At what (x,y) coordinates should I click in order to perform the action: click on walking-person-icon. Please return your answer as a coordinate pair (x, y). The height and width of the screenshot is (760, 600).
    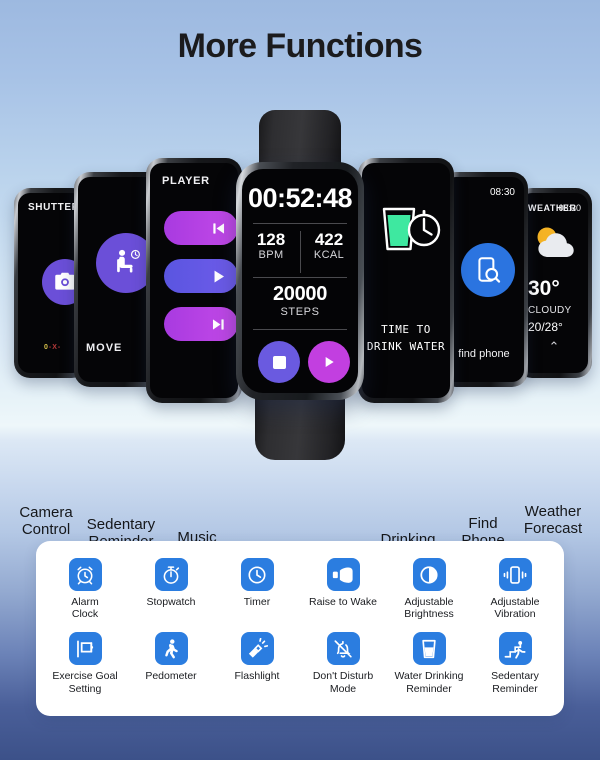
    Looking at the image, I should click on (171, 649).